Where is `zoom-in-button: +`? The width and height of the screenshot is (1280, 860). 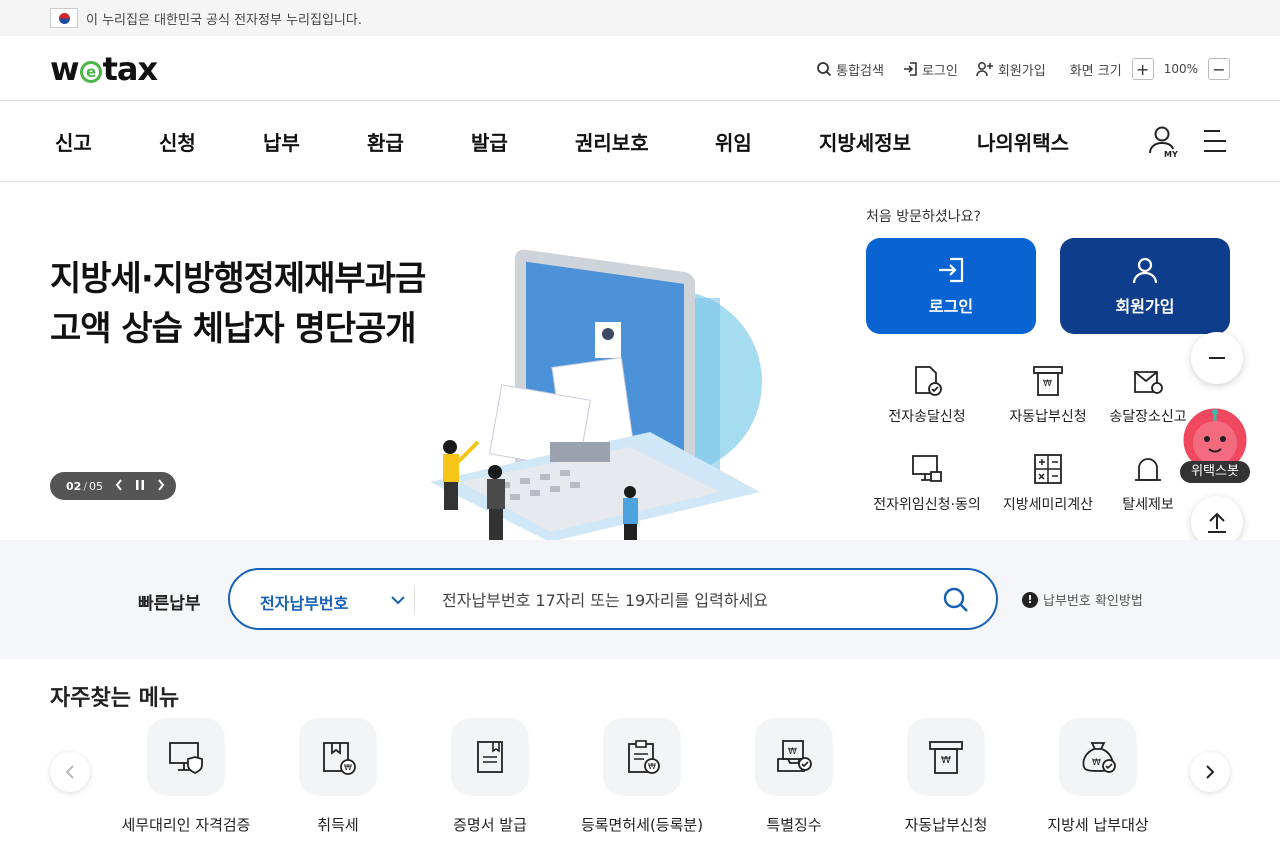 zoom-in-button: + is located at coordinates (1142, 69).